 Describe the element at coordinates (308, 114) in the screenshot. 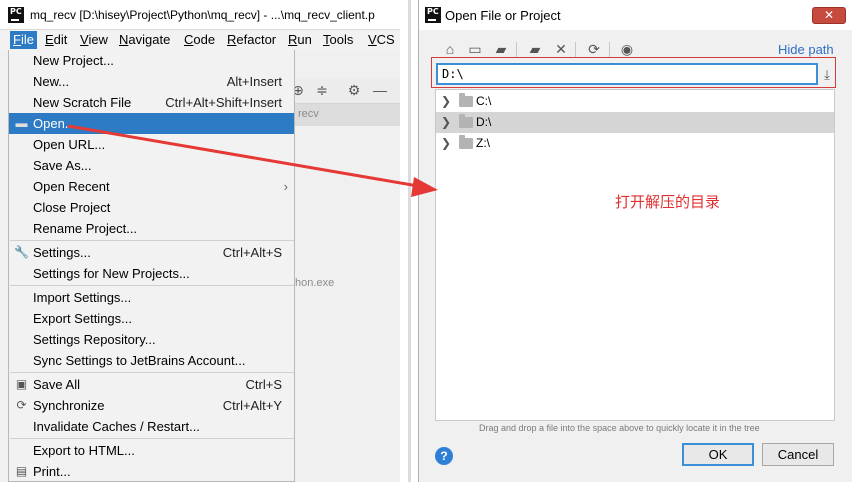

I see `editor-tab-label: recv` at that location.